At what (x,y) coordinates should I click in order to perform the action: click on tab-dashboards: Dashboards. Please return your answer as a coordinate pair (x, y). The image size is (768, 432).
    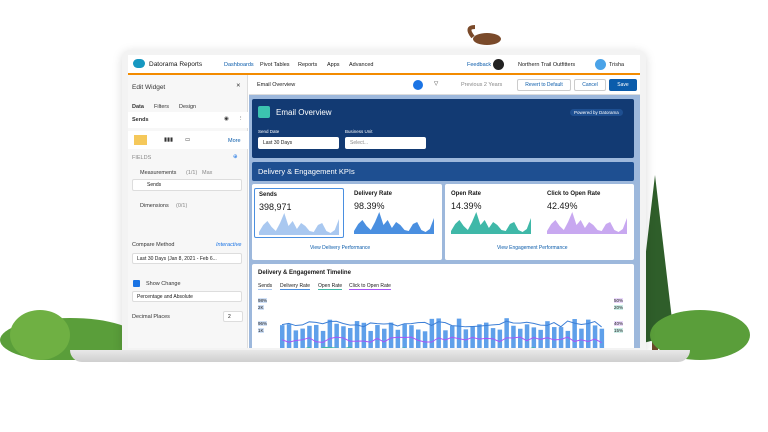
    Looking at the image, I should click on (239, 65).